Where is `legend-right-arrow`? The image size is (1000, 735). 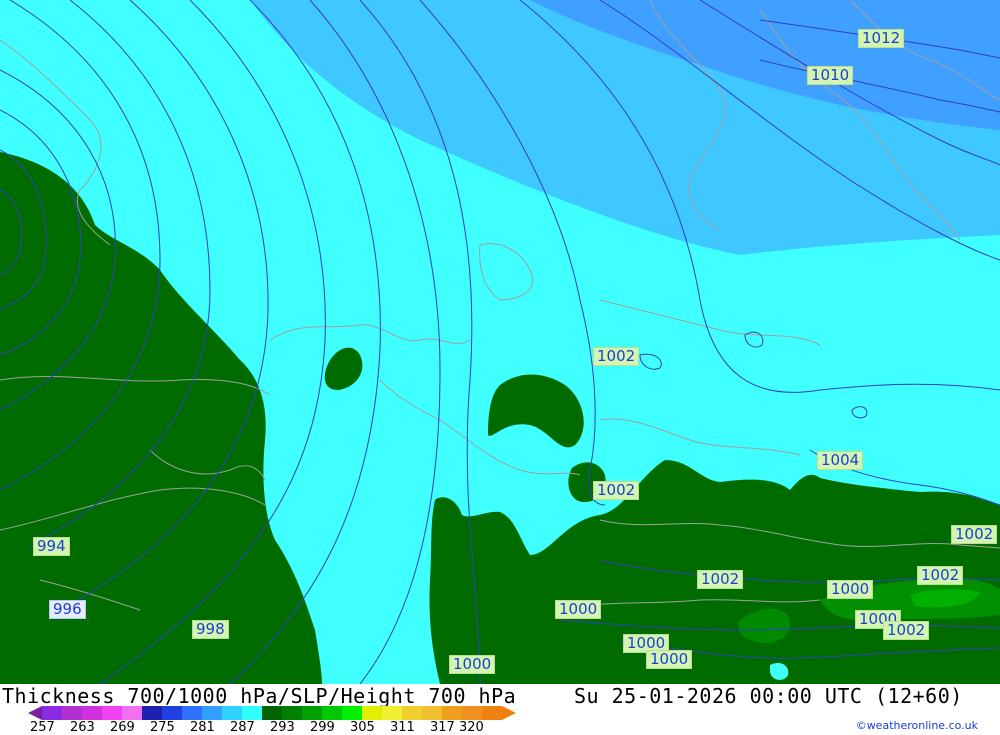 legend-right-arrow is located at coordinates (509, 713).